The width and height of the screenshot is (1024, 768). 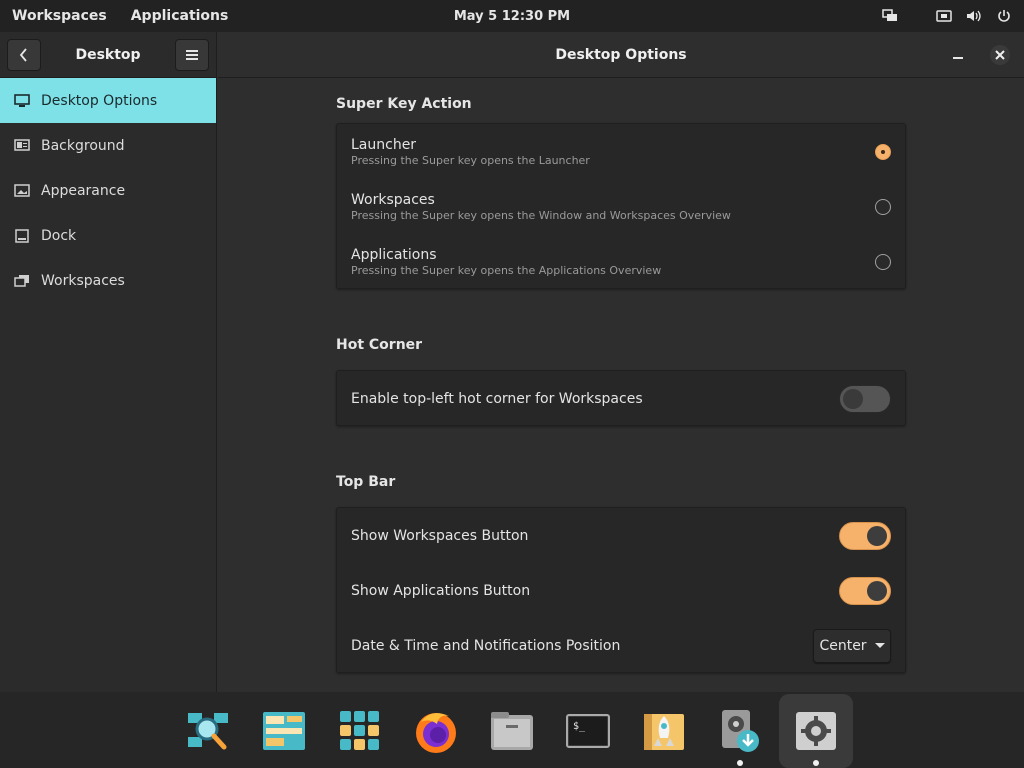 What do you see at coordinates (958, 58) in the screenshot?
I see `minimize-icon` at bounding box center [958, 58].